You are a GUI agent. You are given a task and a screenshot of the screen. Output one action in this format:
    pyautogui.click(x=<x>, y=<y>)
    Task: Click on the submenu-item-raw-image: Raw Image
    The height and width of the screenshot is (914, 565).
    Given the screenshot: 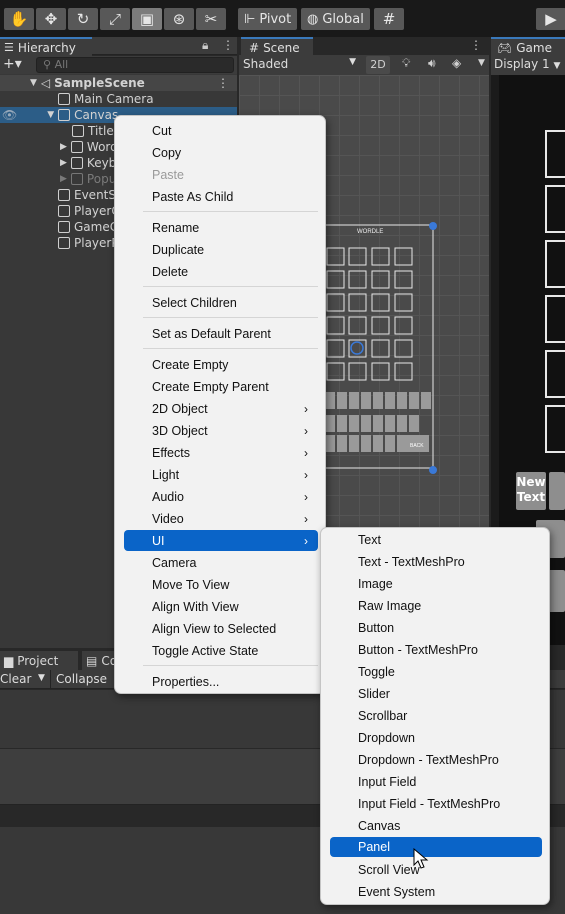 What is the action you would take?
    pyautogui.click(x=436, y=605)
    